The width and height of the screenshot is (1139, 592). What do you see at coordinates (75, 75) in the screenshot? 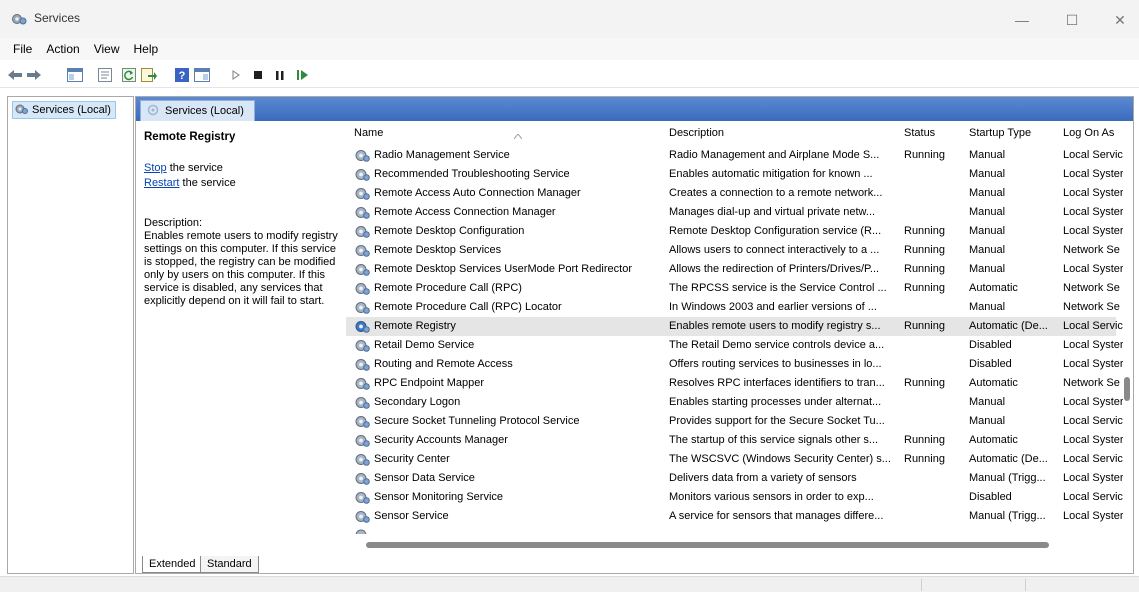
I see `show-hide-console-tree-icon` at bounding box center [75, 75].